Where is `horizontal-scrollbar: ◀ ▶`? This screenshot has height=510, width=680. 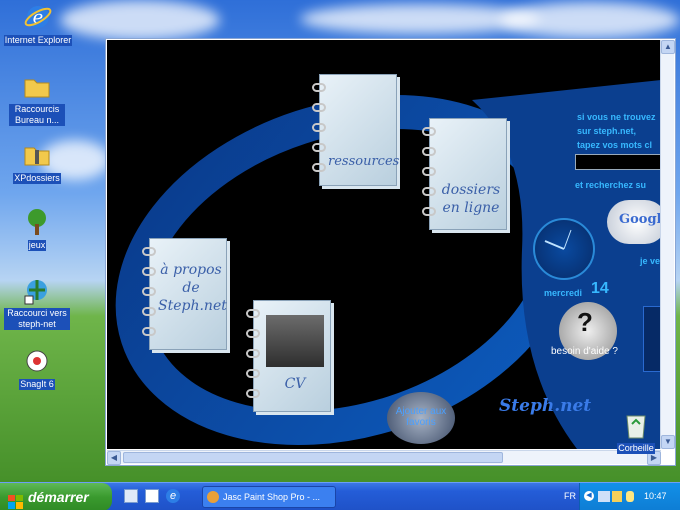 horizontal-scrollbar: ◀ ▶ is located at coordinates (384, 457).